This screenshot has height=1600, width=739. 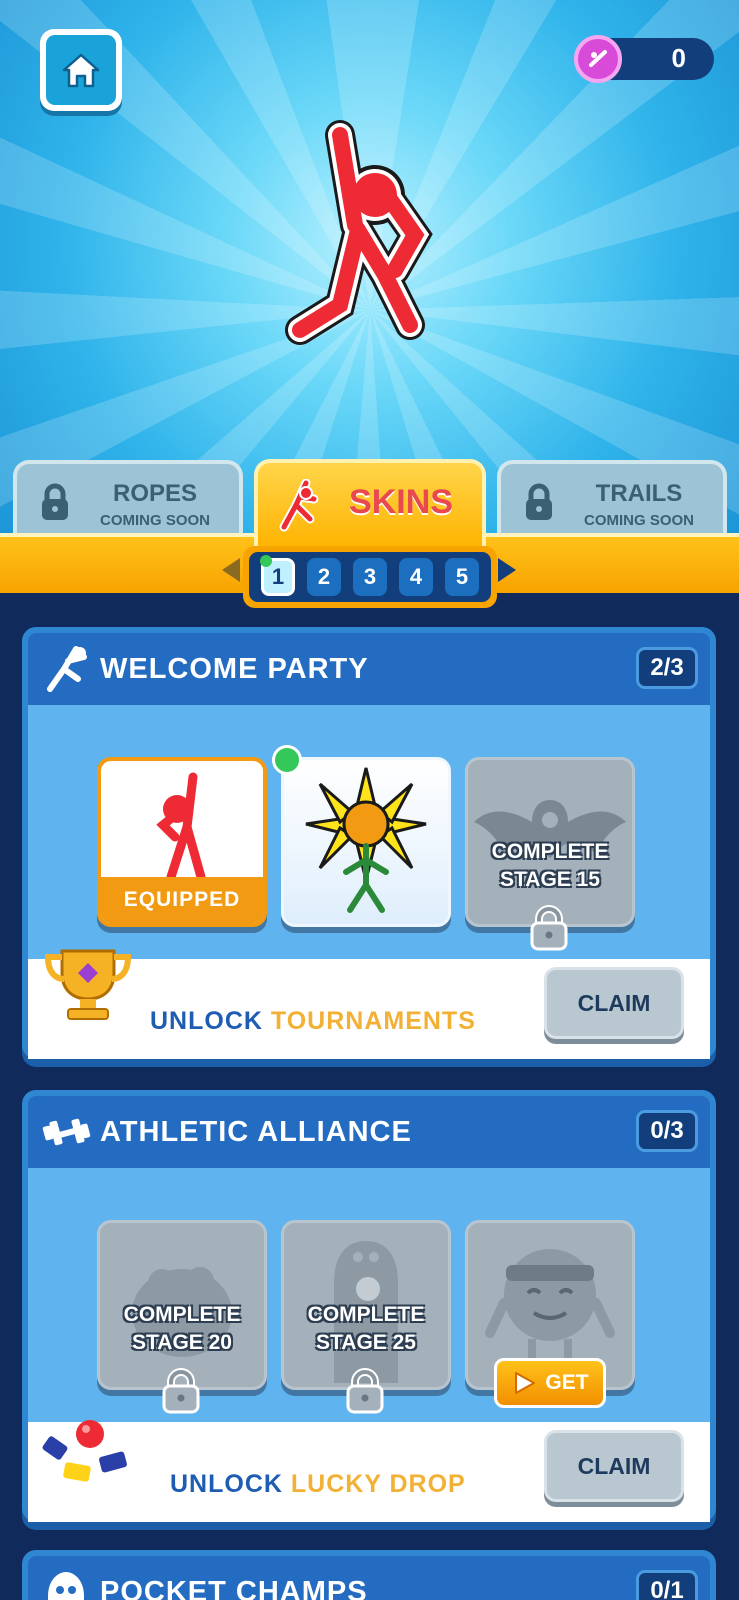 I want to click on tab-trails: TRAILS COMING SOON, so click(x=612, y=500).